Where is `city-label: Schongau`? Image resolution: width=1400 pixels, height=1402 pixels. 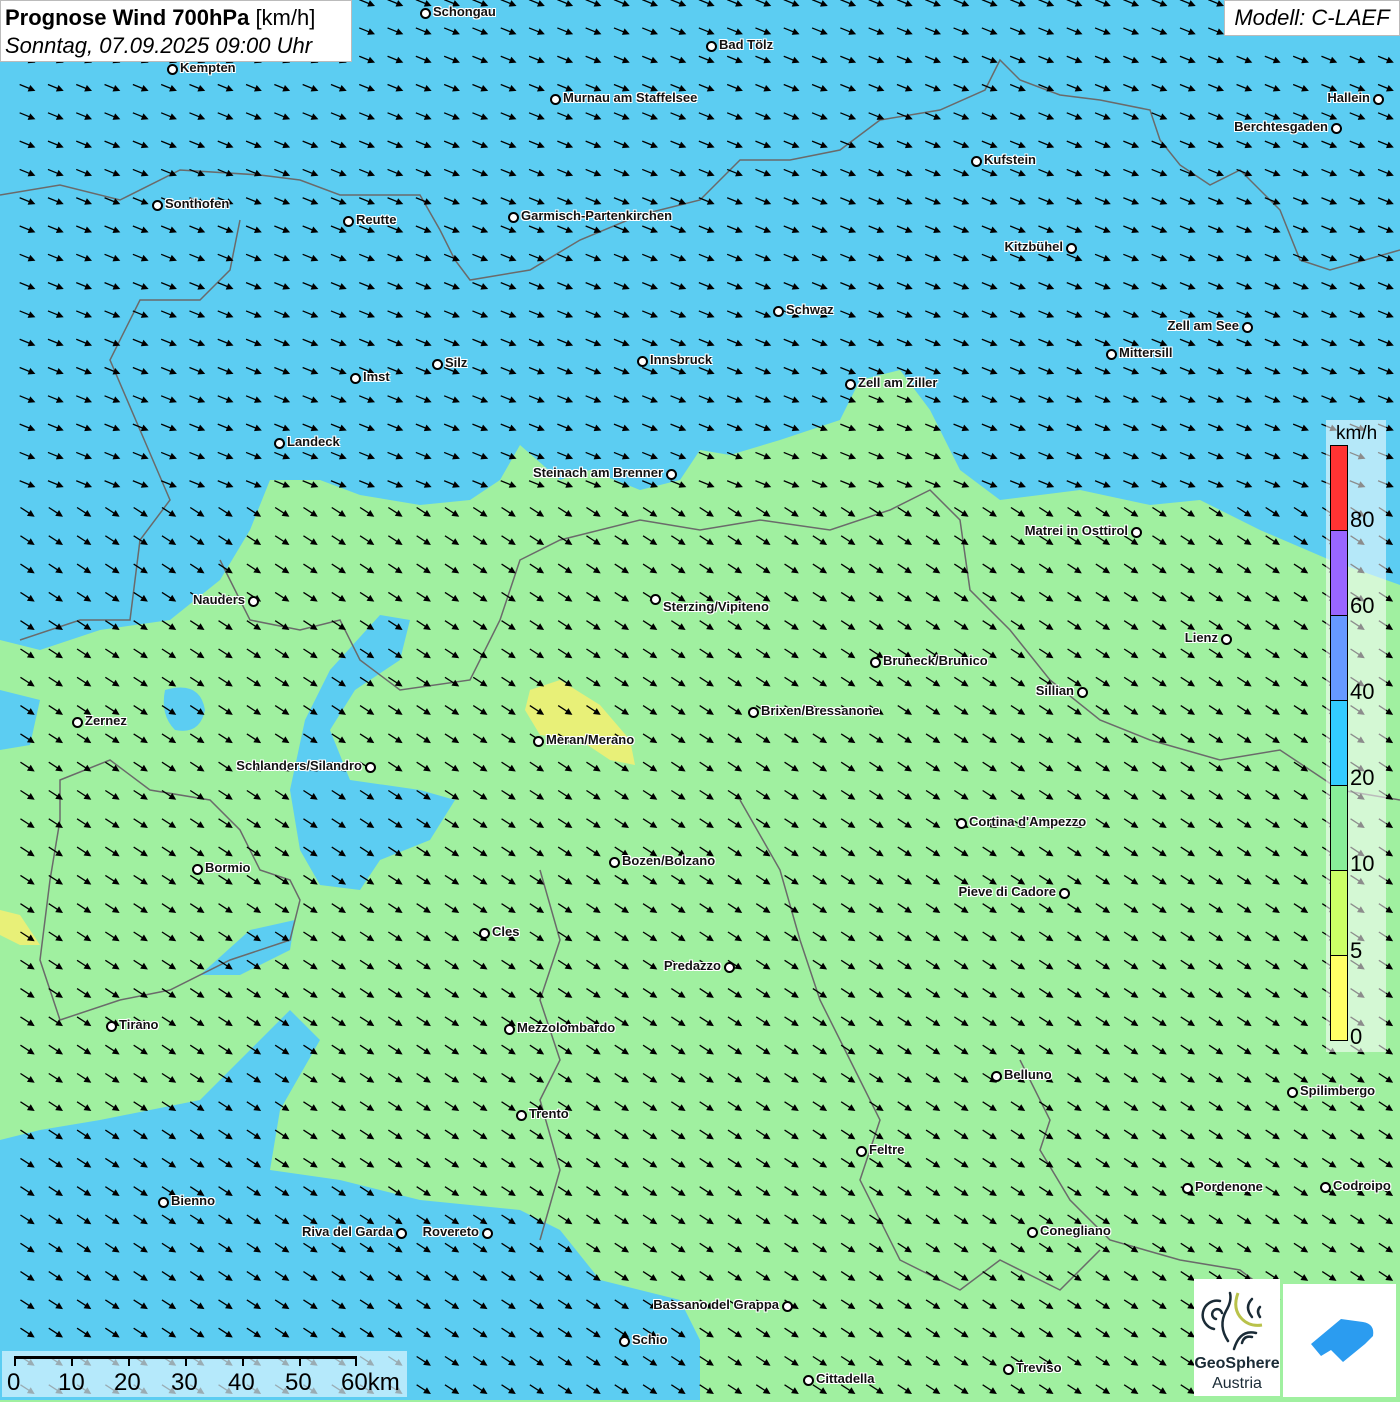
city-label: Schongau is located at coordinates (464, 11).